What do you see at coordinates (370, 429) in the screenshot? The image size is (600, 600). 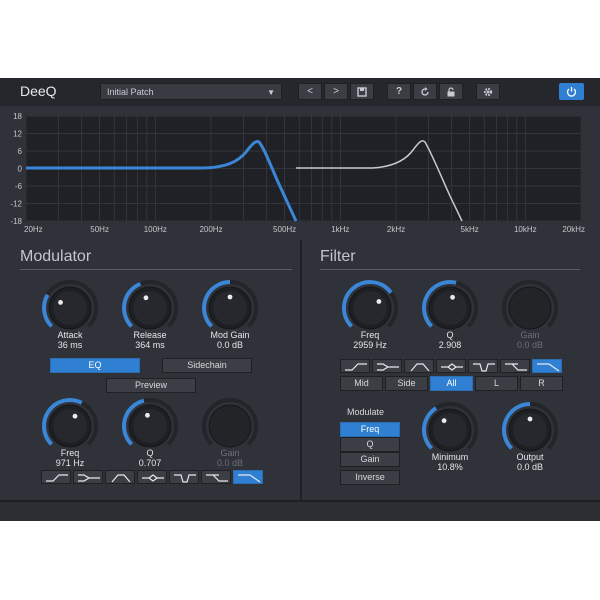 I see `modulate-freq-option: Freq` at bounding box center [370, 429].